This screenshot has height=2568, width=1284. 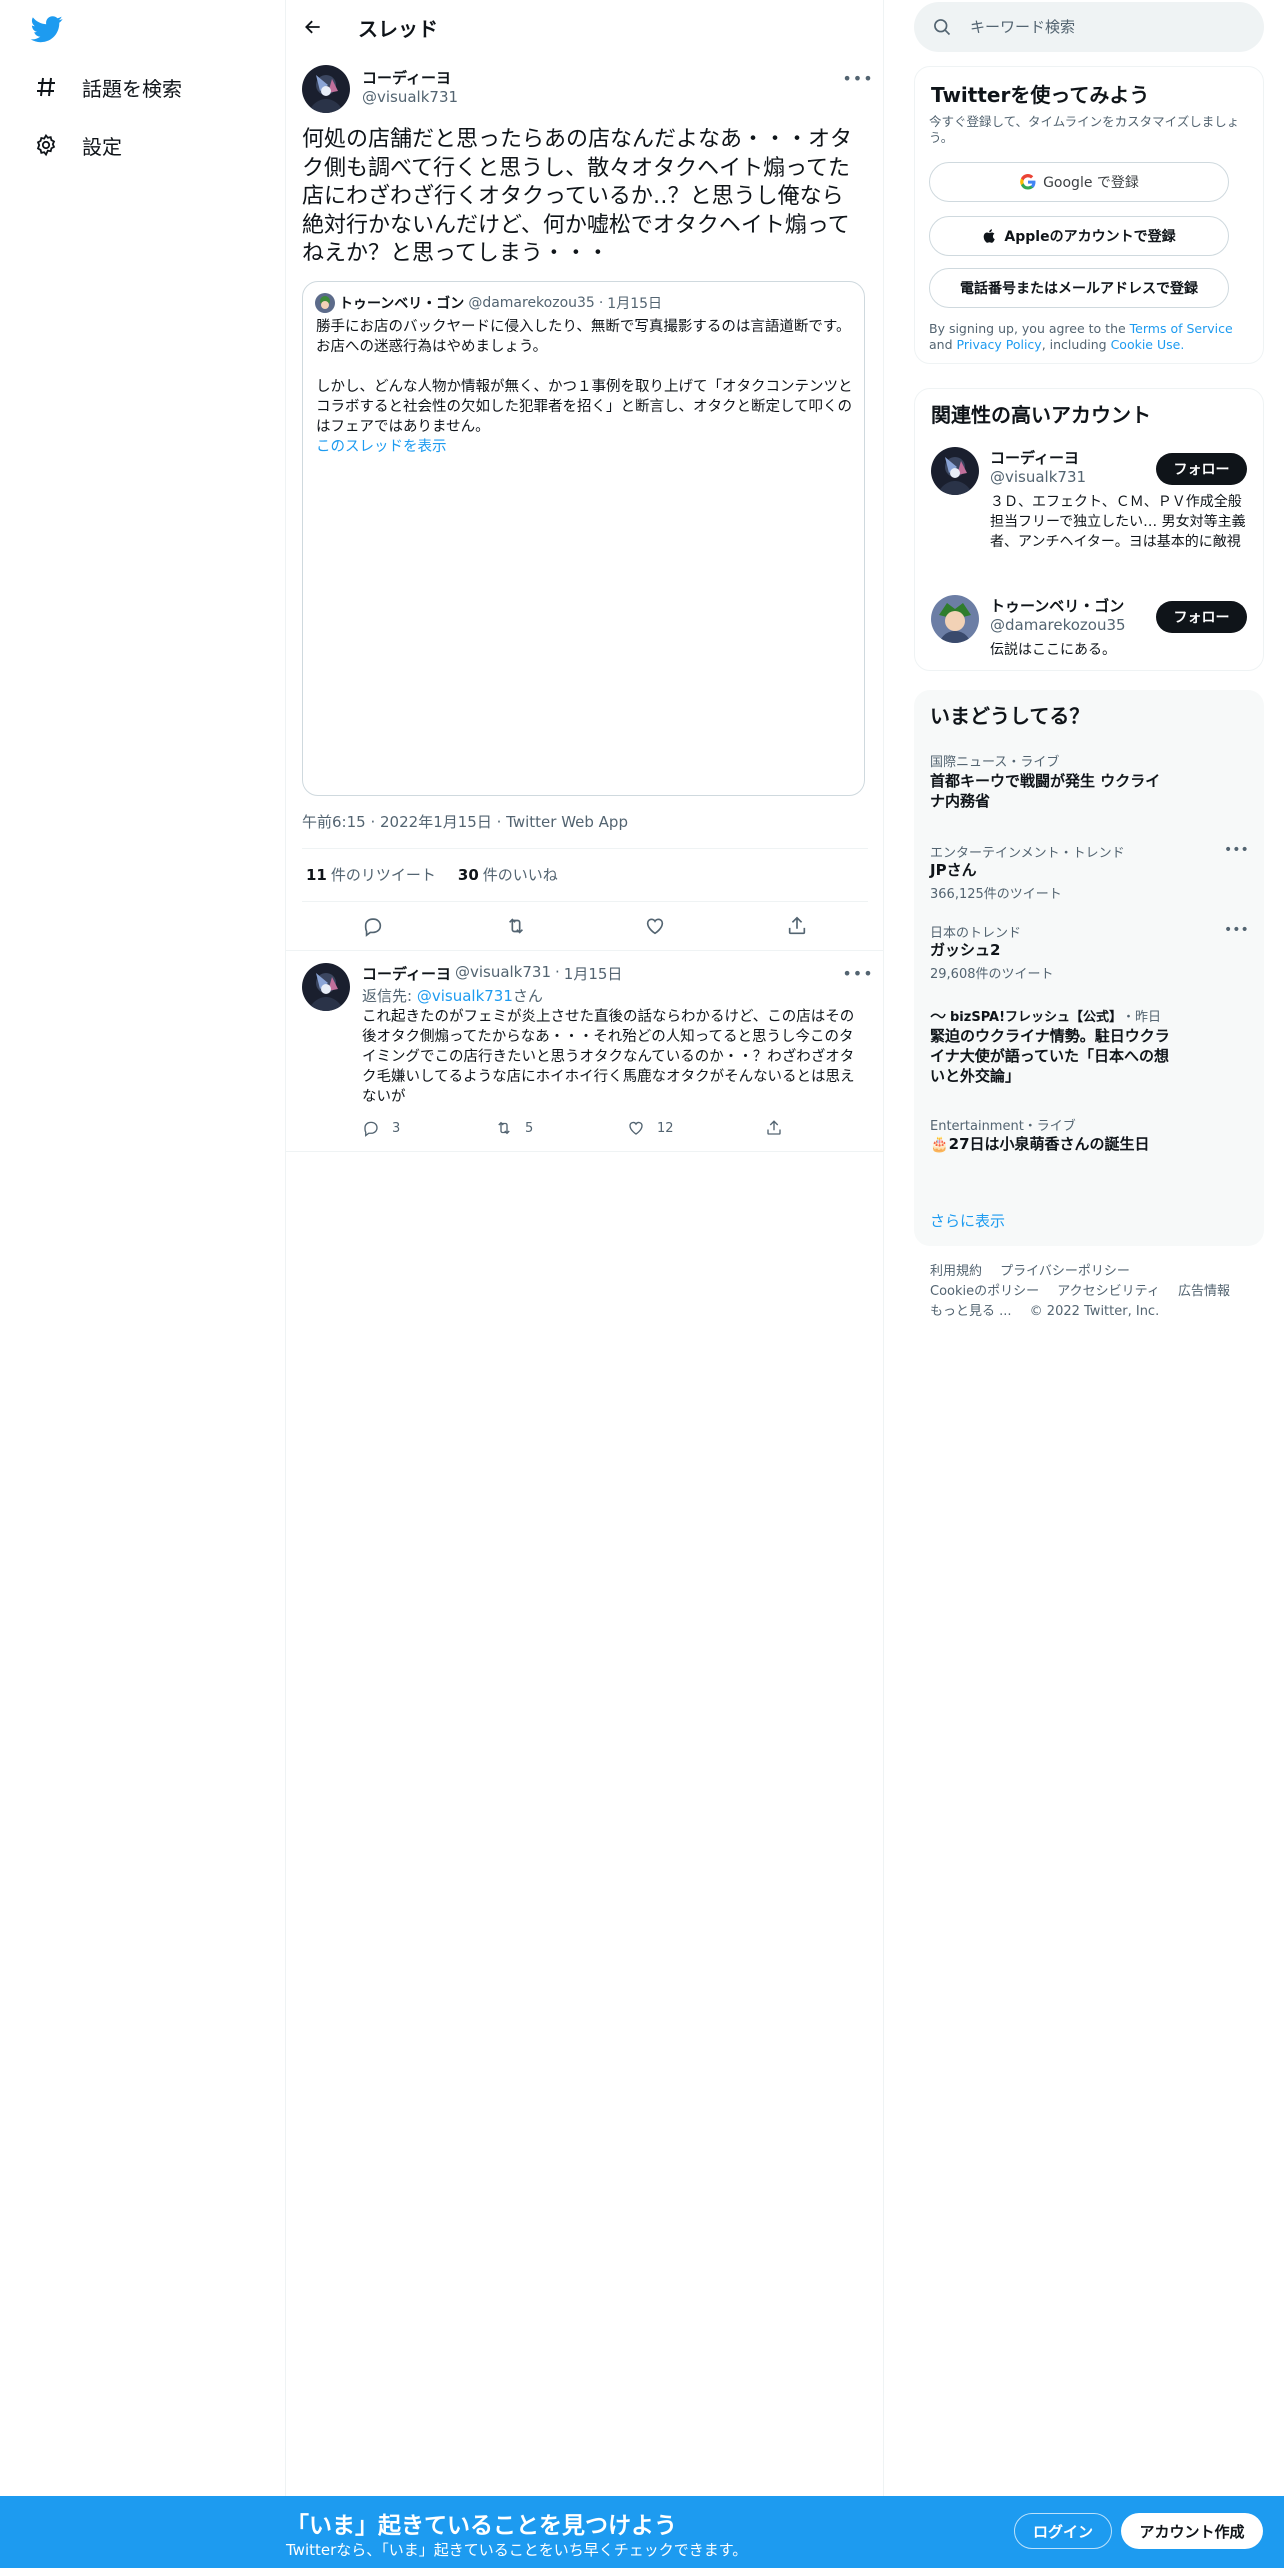 I want to click on share-button, so click(x=780, y=1128).